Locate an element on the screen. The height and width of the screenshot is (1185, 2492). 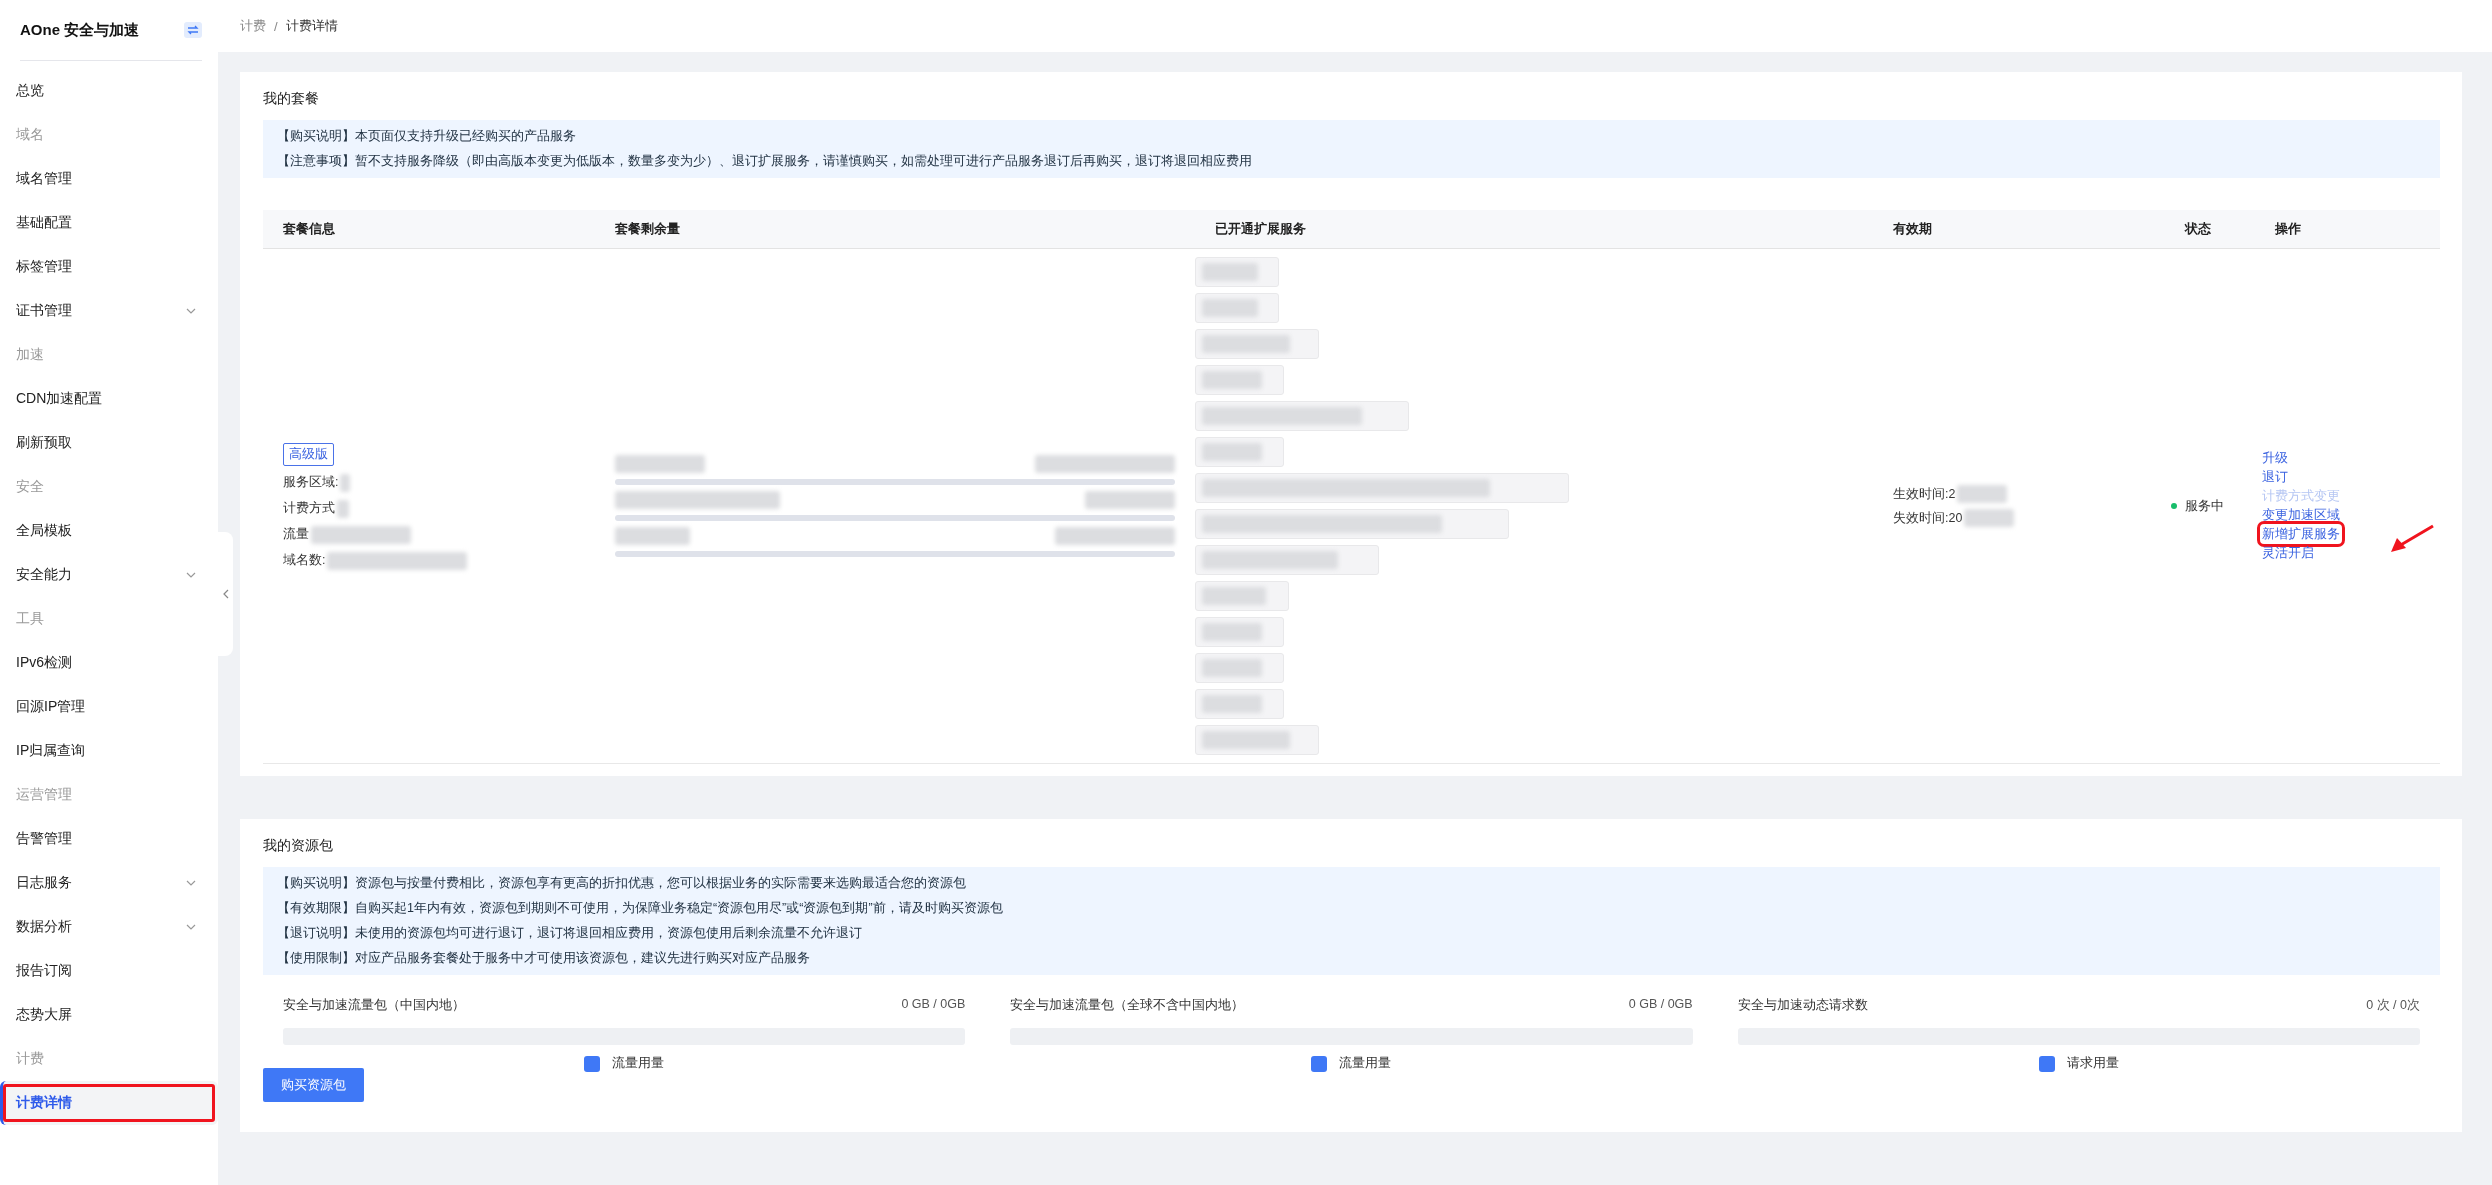
notice-text: 【使用限制】对应产品服务套餐处于服务中才可使用该资源包，建议先进行购买对应产品服务 is located at coordinates (544, 958).